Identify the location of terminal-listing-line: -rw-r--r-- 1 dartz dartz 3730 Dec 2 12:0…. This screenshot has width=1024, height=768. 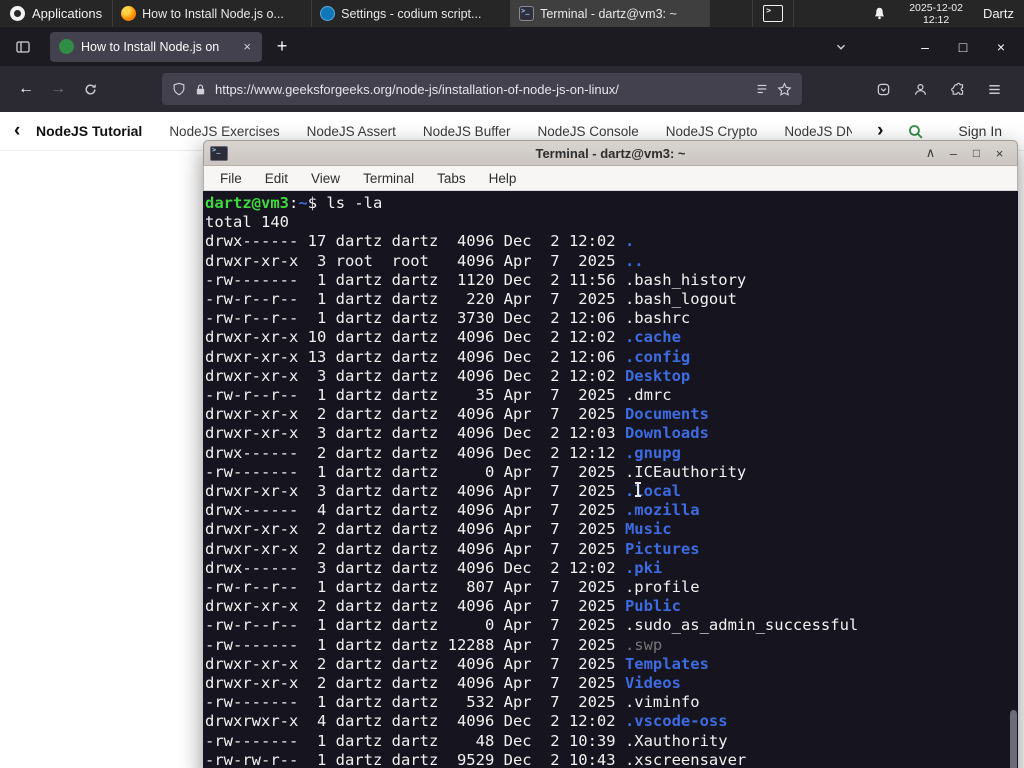
(611, 318).